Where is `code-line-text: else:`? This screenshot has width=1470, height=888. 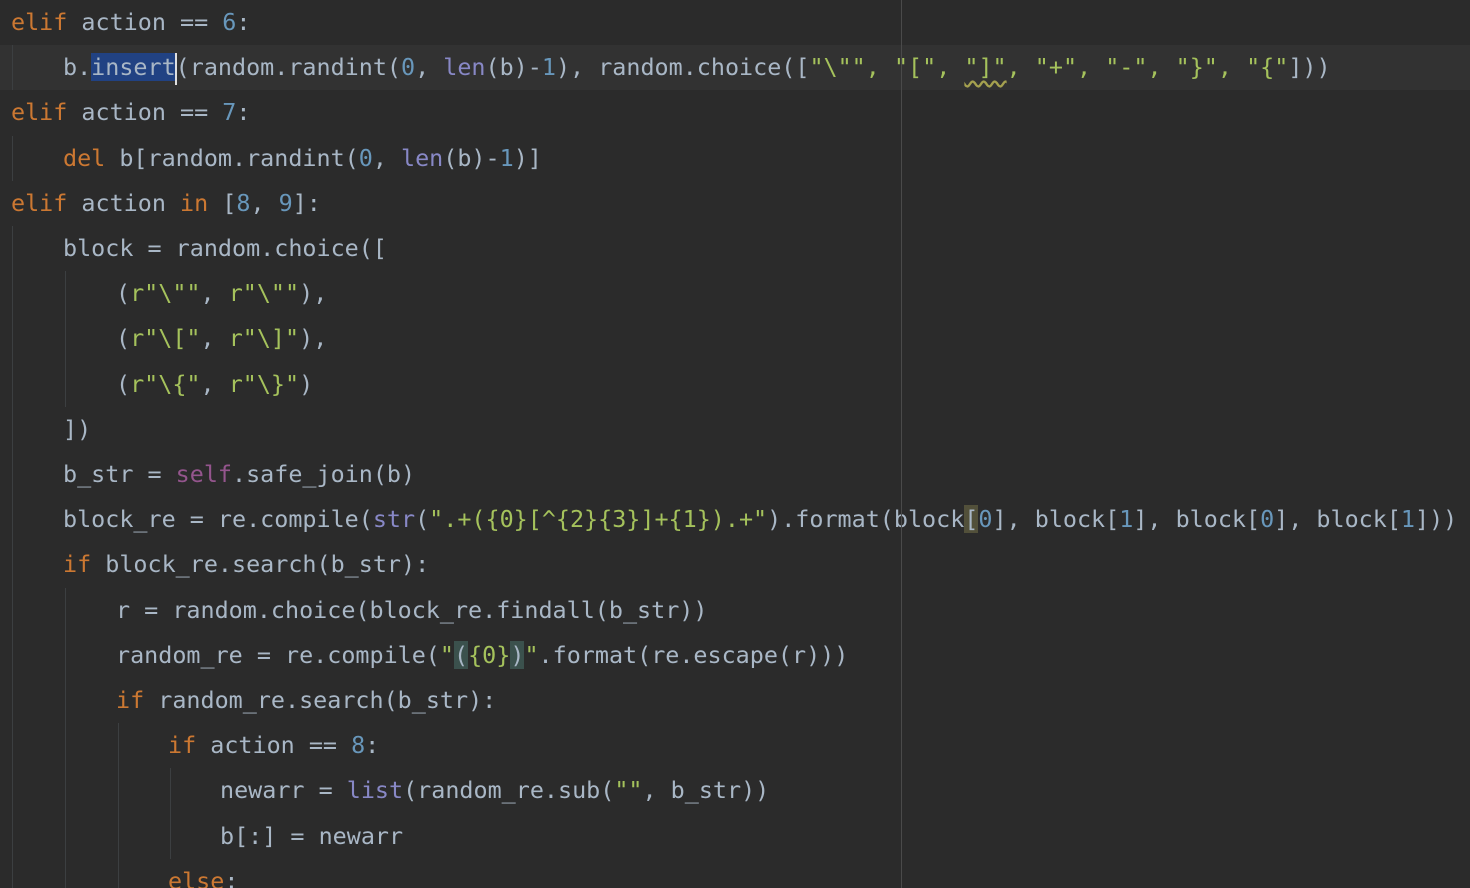
code-line-text: else: is located at coordinates (203, 873).